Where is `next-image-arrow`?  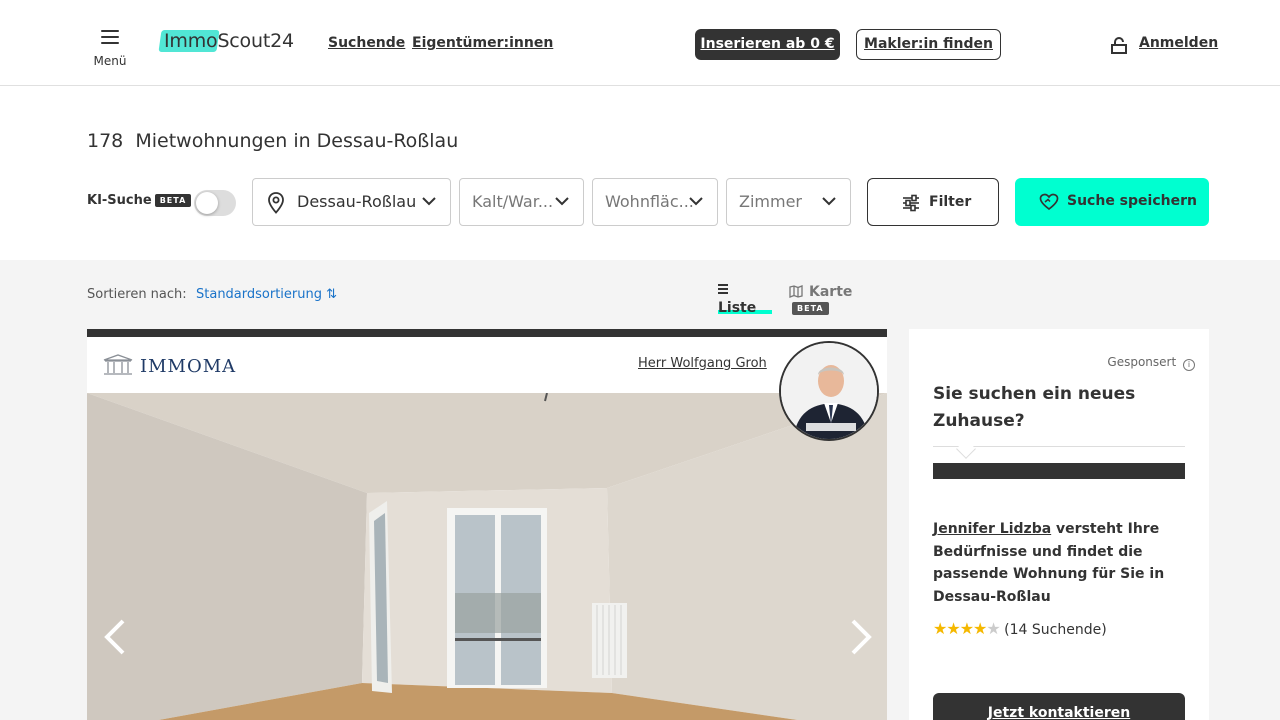 next-image-arrow is located at coordinates (860, 637).